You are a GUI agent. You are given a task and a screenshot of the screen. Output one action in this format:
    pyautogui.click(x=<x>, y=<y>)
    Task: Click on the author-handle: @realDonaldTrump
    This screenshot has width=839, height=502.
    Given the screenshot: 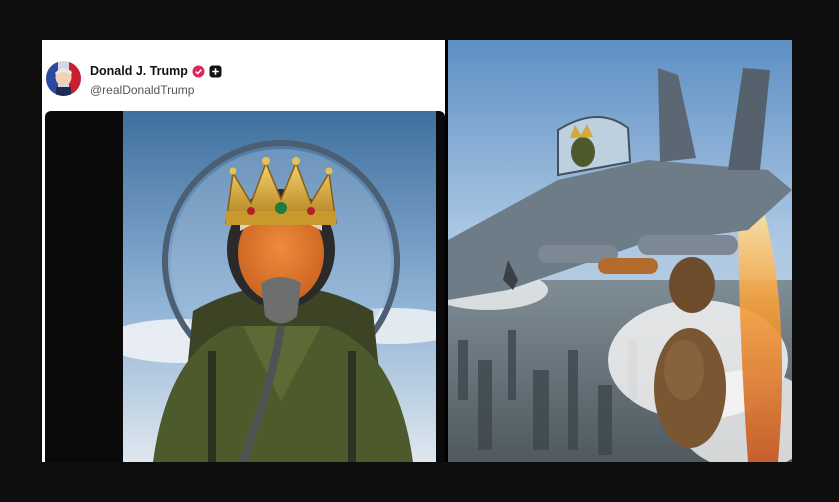 What is the action you would take?
    pyautogui.click(x=142, y=90)
    